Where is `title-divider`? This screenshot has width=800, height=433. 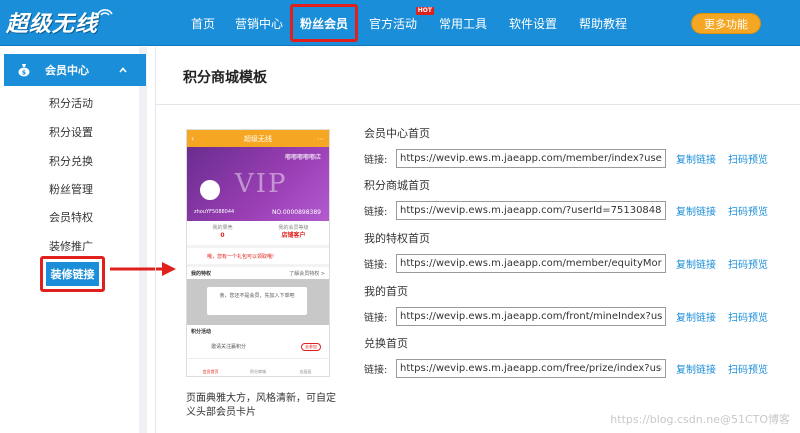 title-divider is located at coordinates (478, 104).